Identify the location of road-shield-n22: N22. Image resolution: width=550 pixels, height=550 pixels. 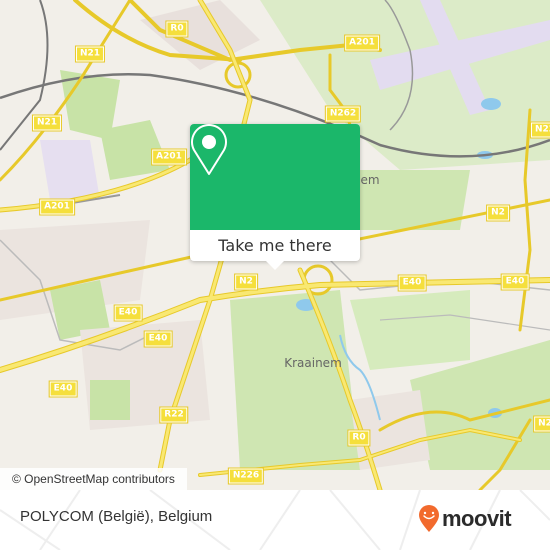
(539, 130).